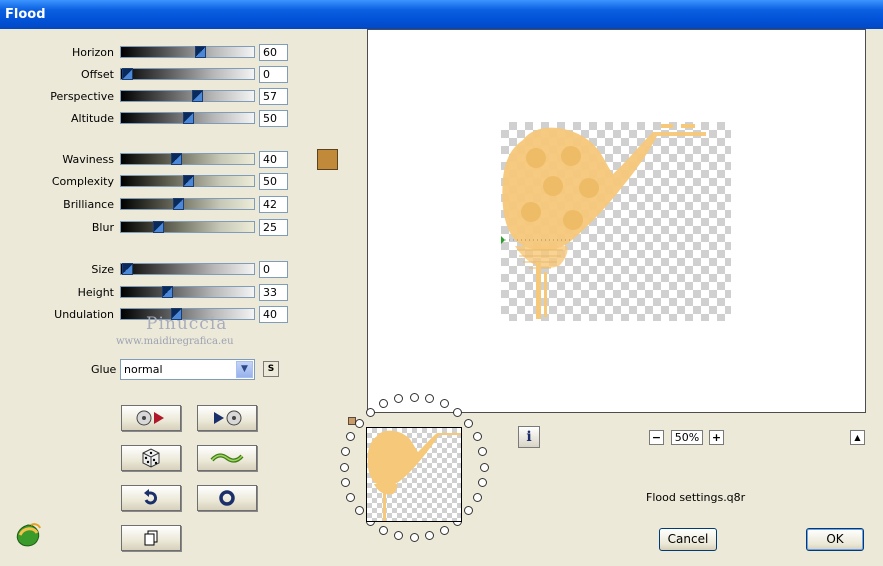 This screenshot has height=566, width=883. I want to click on slider-value-complexity: 50, so click(273, 181).